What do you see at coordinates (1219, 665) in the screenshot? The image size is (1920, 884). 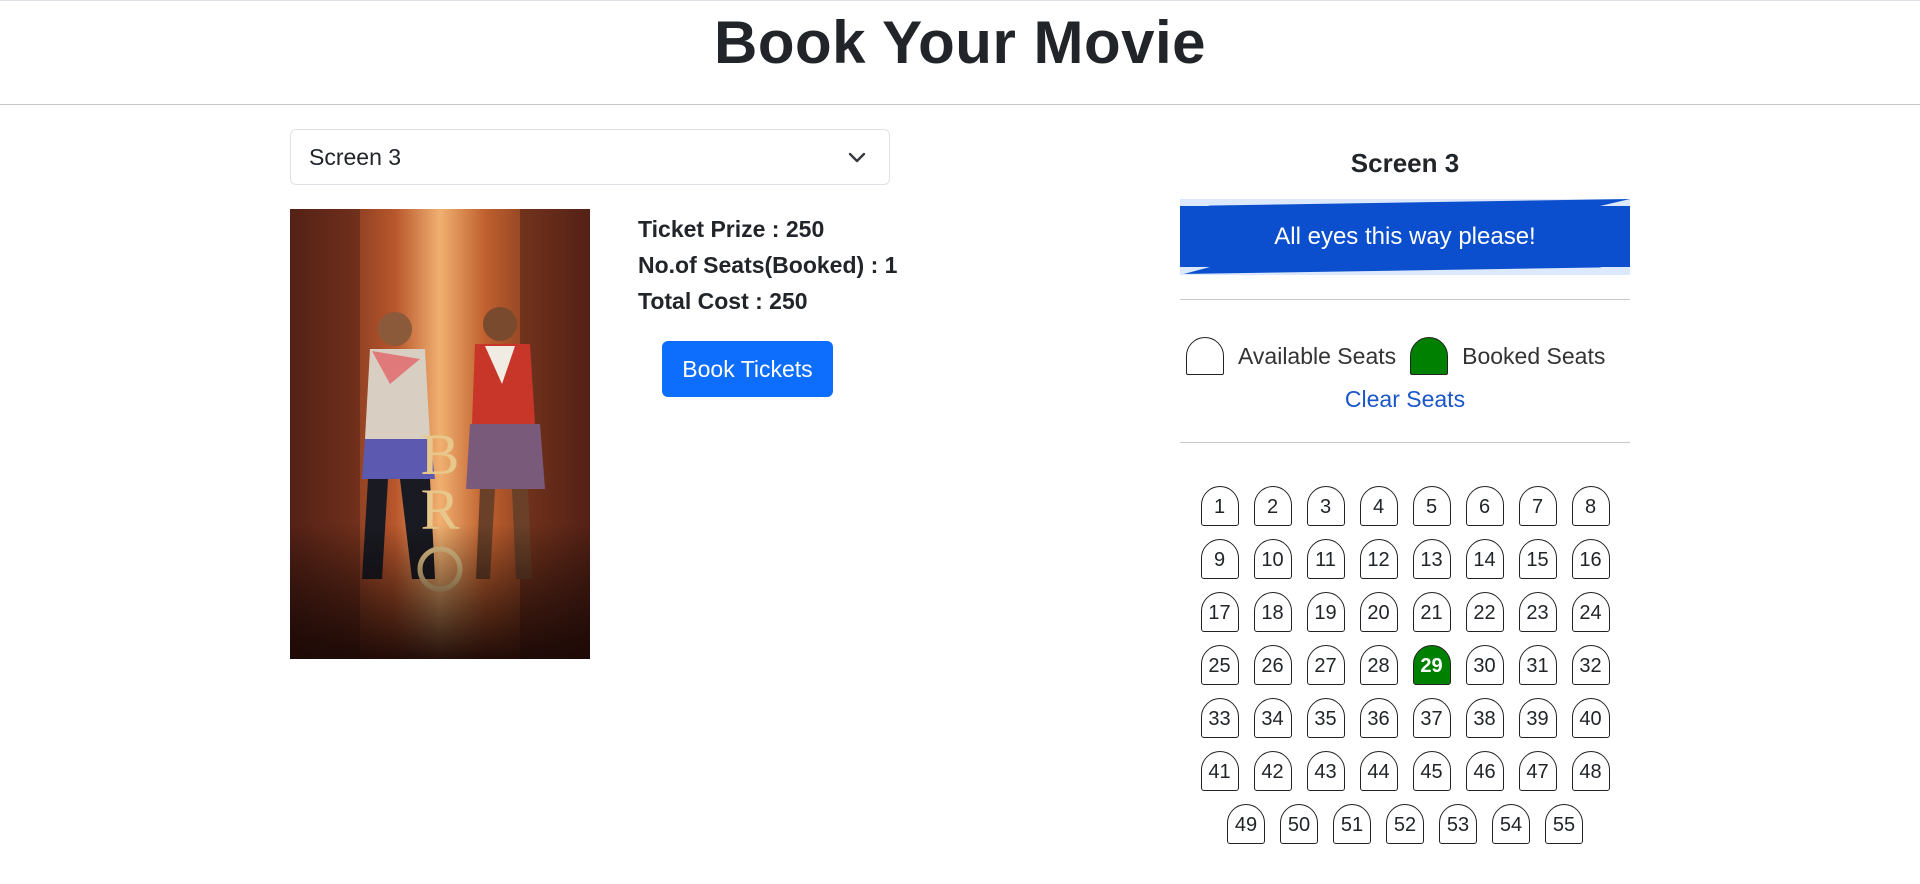 I see `seat-25: 25` at bounding box center [1219, 665].